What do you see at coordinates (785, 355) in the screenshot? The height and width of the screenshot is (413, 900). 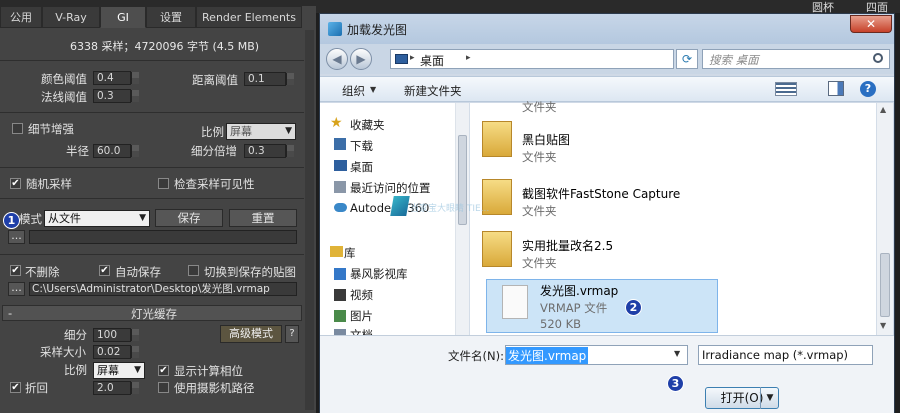 I see `file-type-filter: Irradiance map (*.vrmap)` at bounding box center [785, 355].